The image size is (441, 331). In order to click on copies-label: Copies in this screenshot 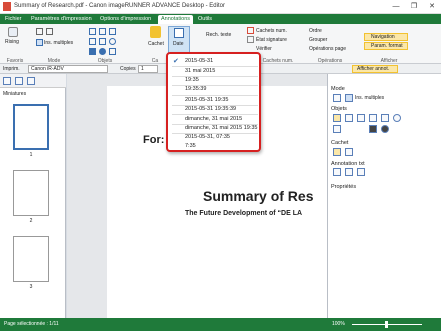, I will do `click(128, 69)`.